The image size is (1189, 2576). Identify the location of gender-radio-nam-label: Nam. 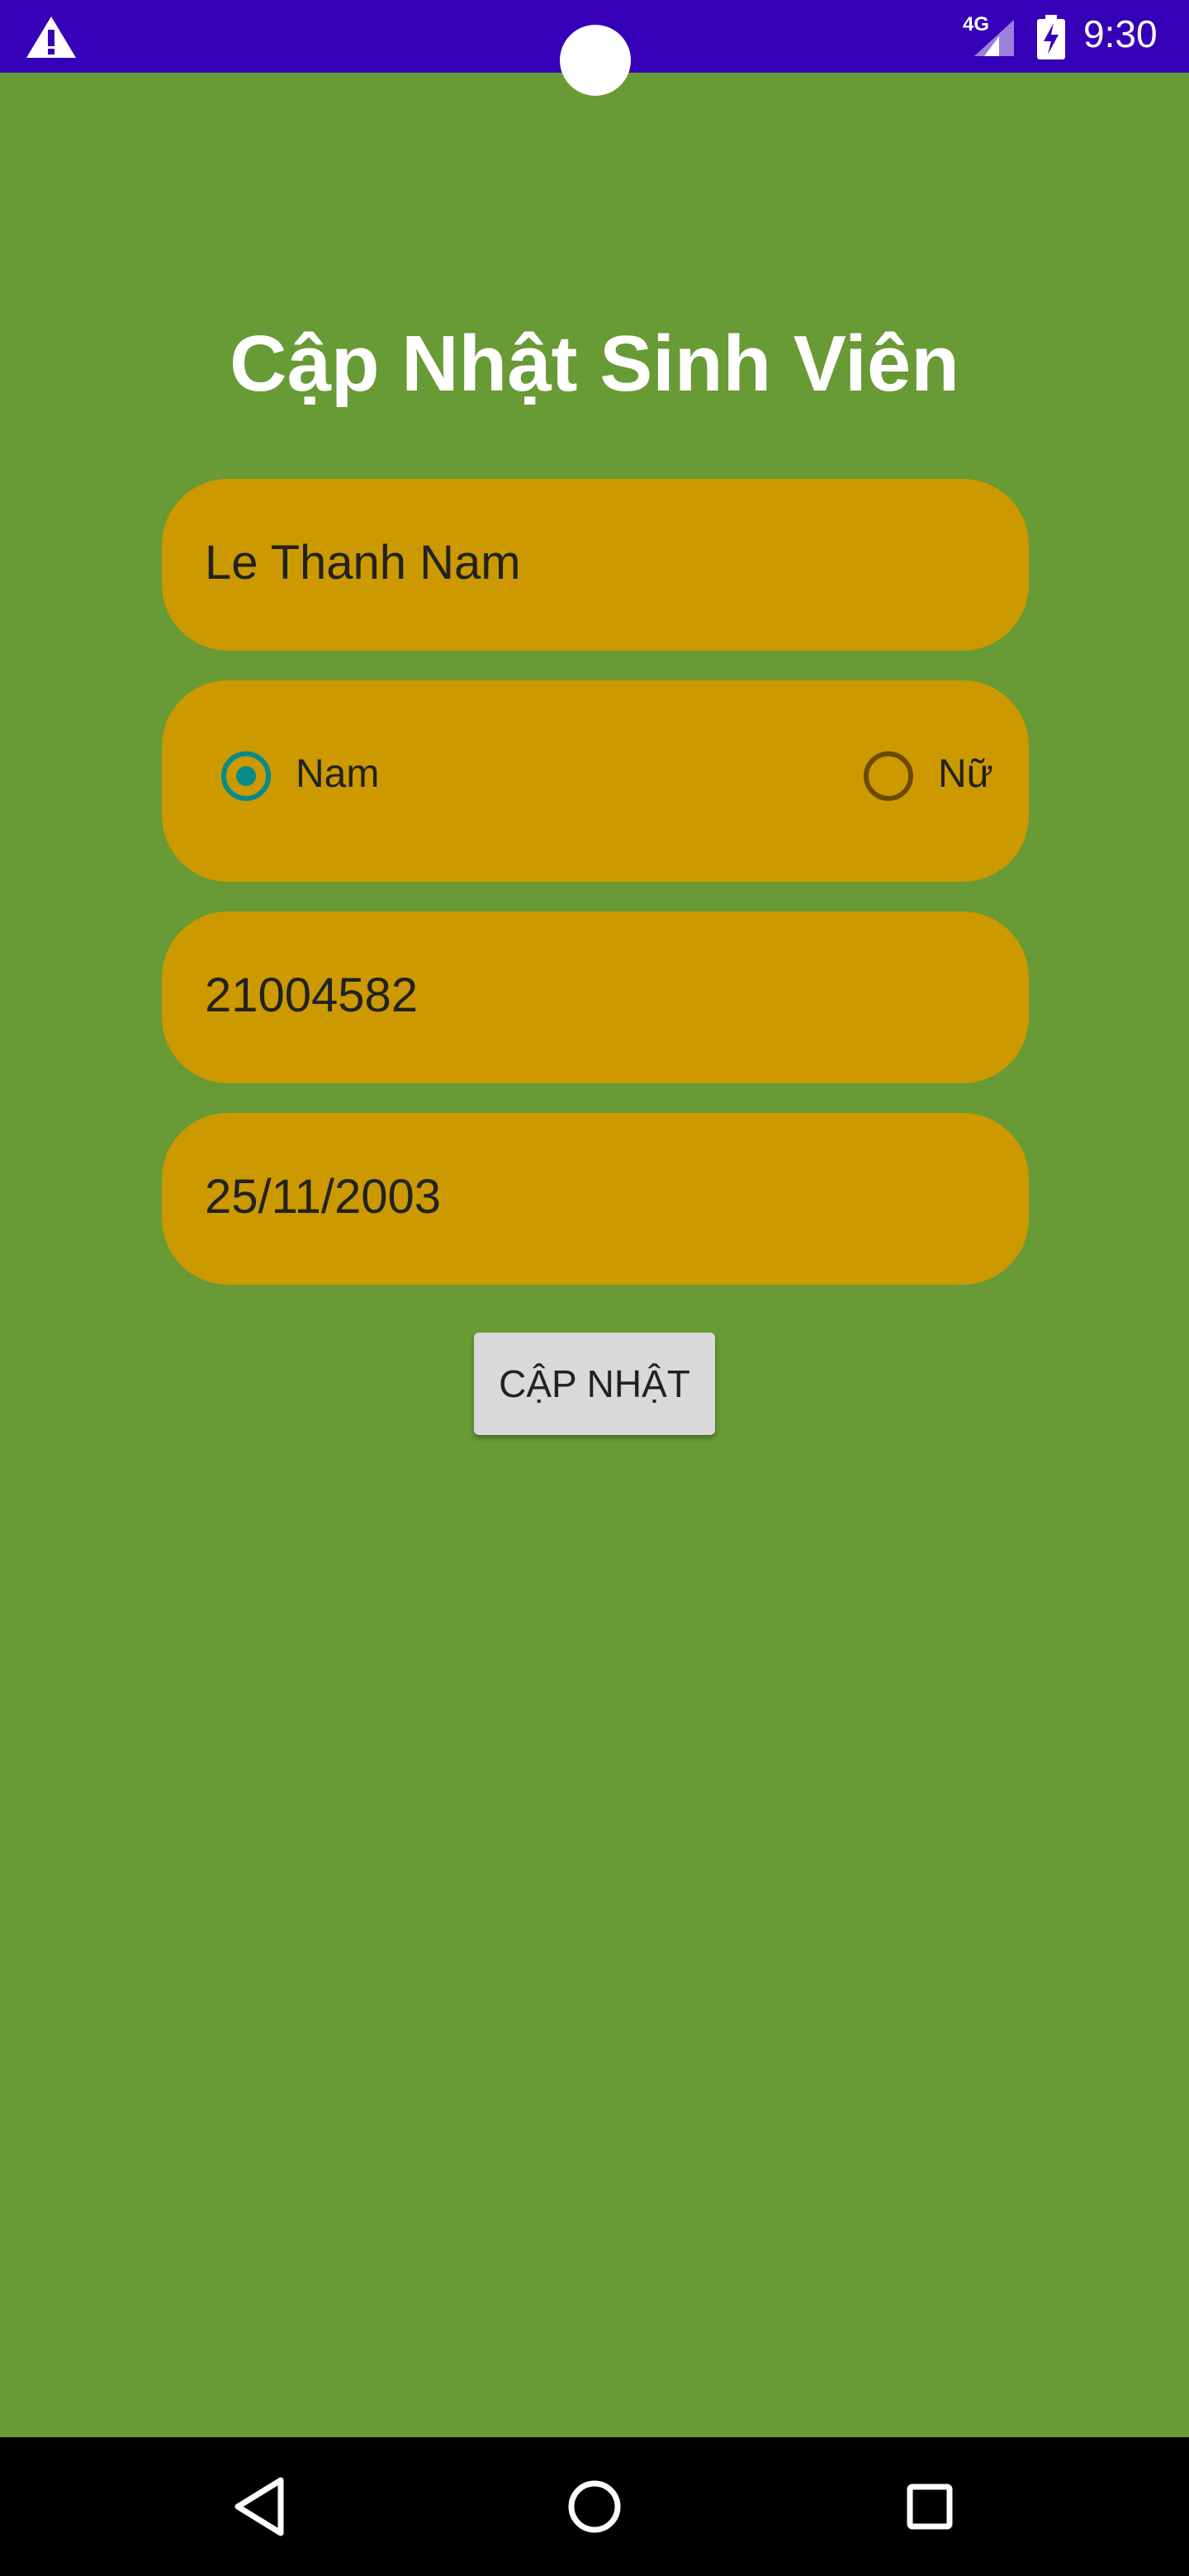
(338, 774).